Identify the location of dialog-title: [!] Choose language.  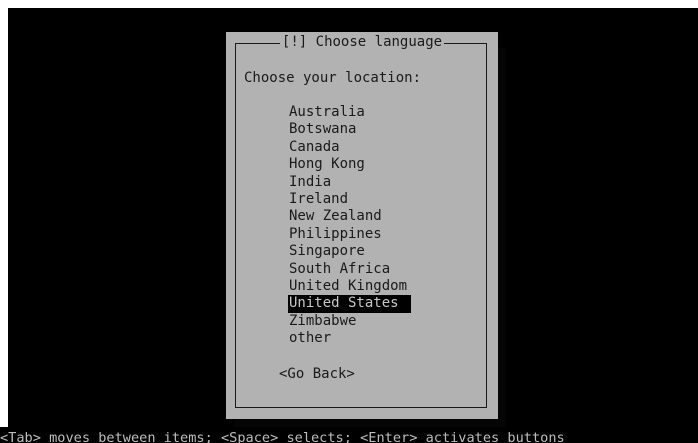
(362, 42).